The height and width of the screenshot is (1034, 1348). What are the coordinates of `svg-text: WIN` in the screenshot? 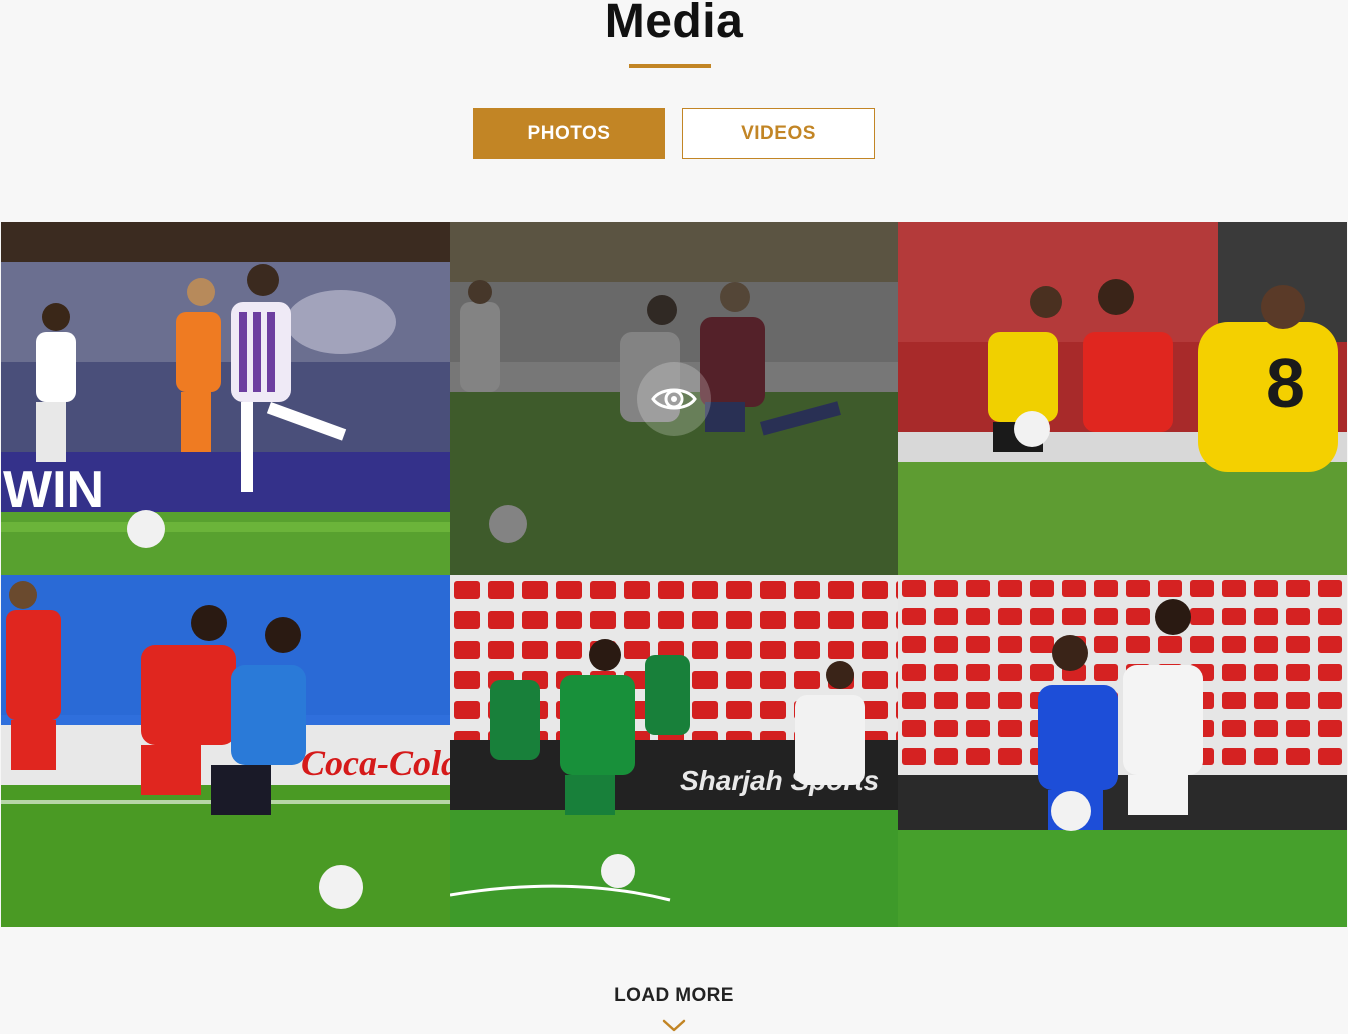 It's located at (53, 490).